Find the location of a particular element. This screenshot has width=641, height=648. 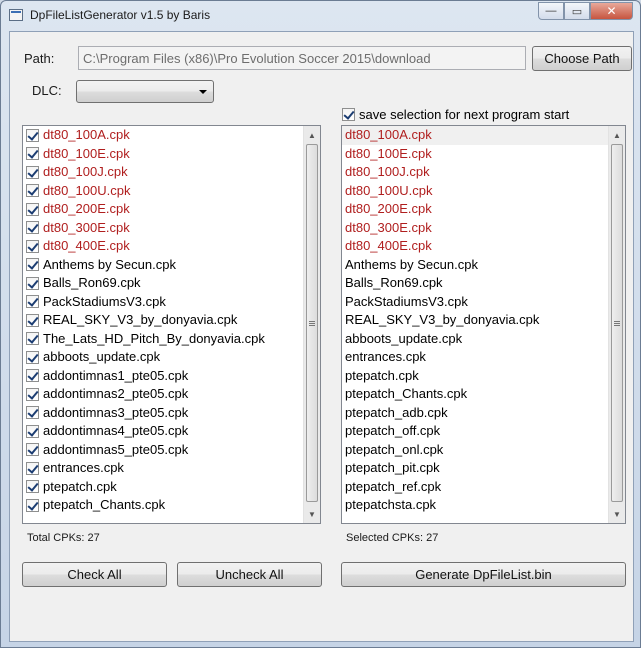

window-title: DpFileListGenerator v1.5 by Baris is located at coordinates (120, 15).